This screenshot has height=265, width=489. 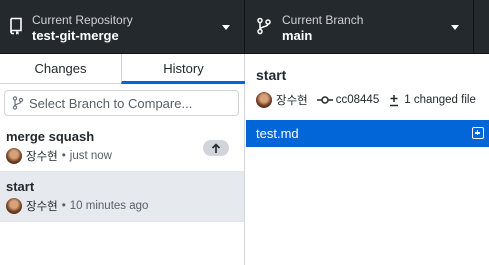 I want to click on commit-author-group: 장수현, so click(x=282, y=100).